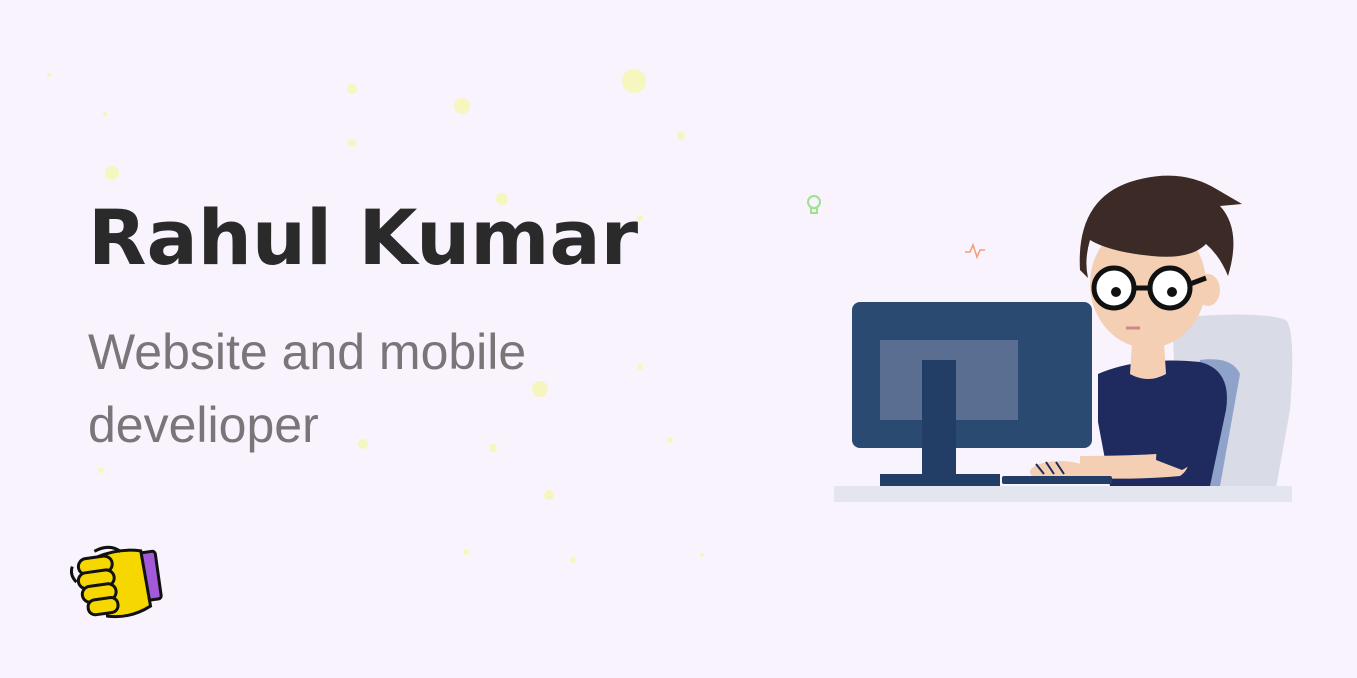 The image size is (1357, 678). Describe the element at coordinates (116, 582) in the screenshot. I see `raised-fist-icon` at that location.